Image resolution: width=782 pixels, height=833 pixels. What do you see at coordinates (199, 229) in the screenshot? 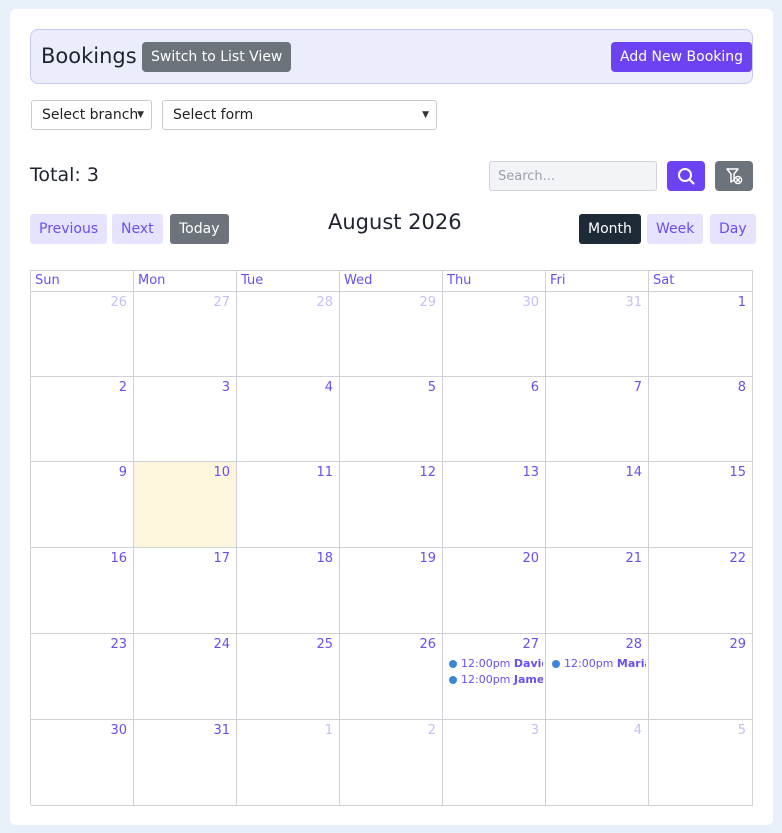
I see `today-button: Today` at bounding box center [199, 229].